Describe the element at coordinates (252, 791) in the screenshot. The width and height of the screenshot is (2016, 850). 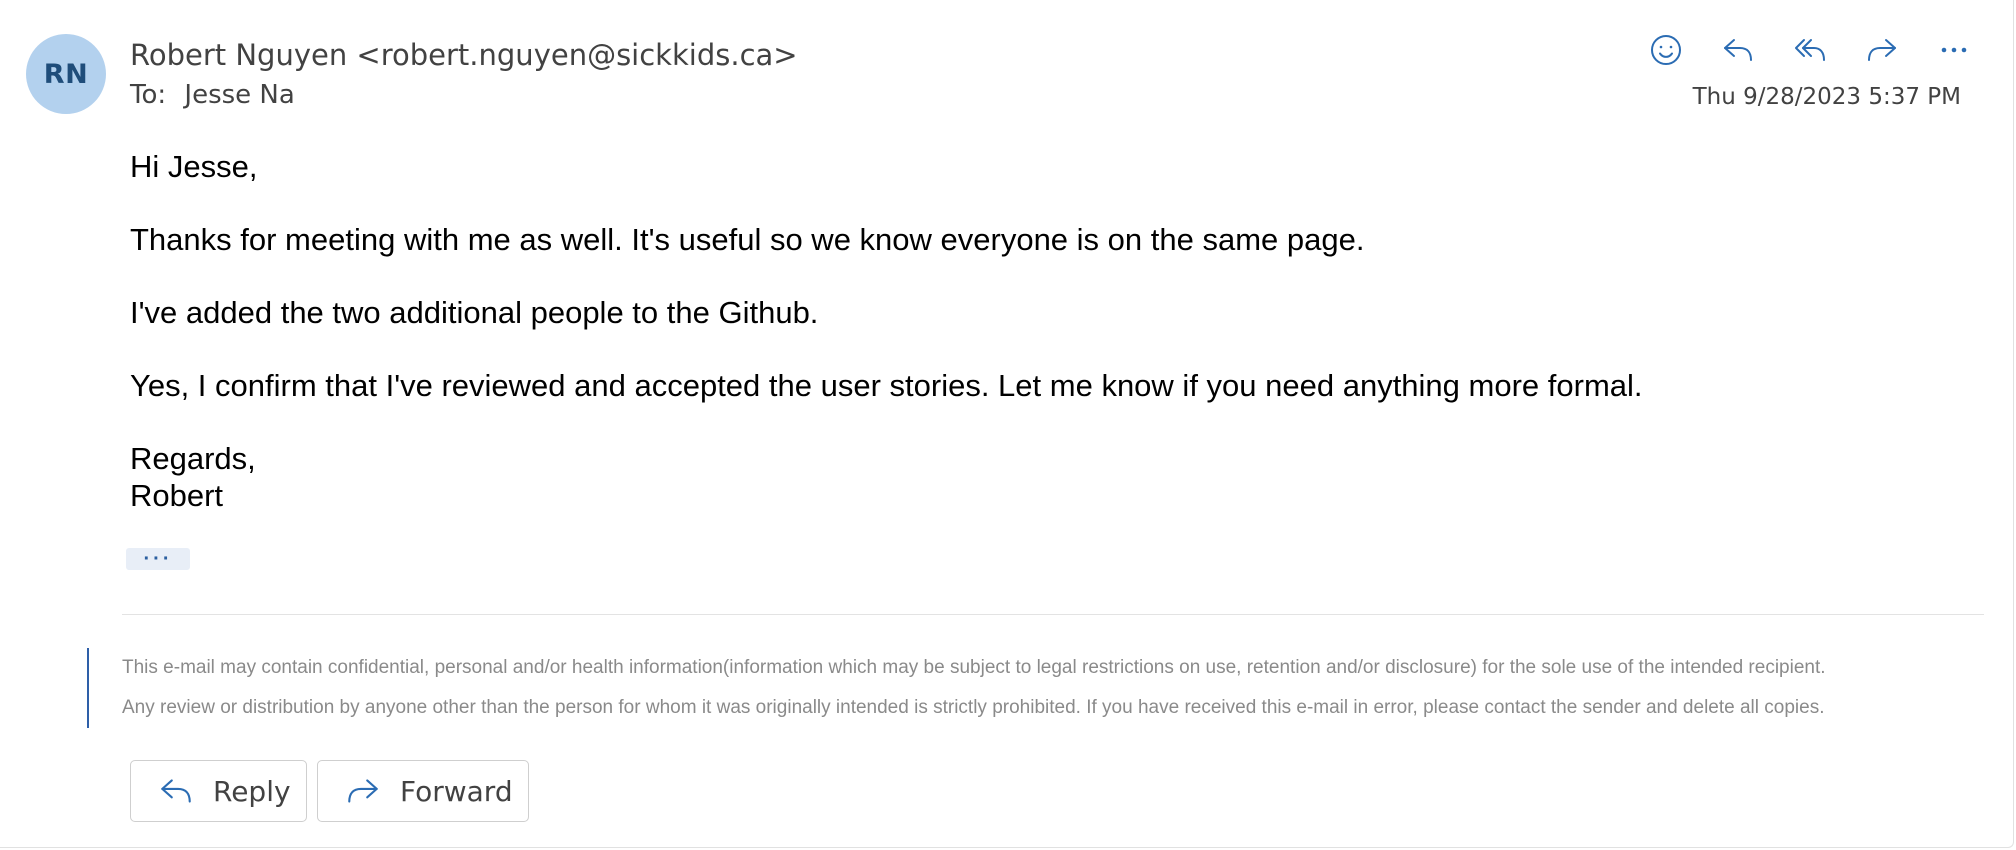
I see `reply-button-label: Reply` at that location.